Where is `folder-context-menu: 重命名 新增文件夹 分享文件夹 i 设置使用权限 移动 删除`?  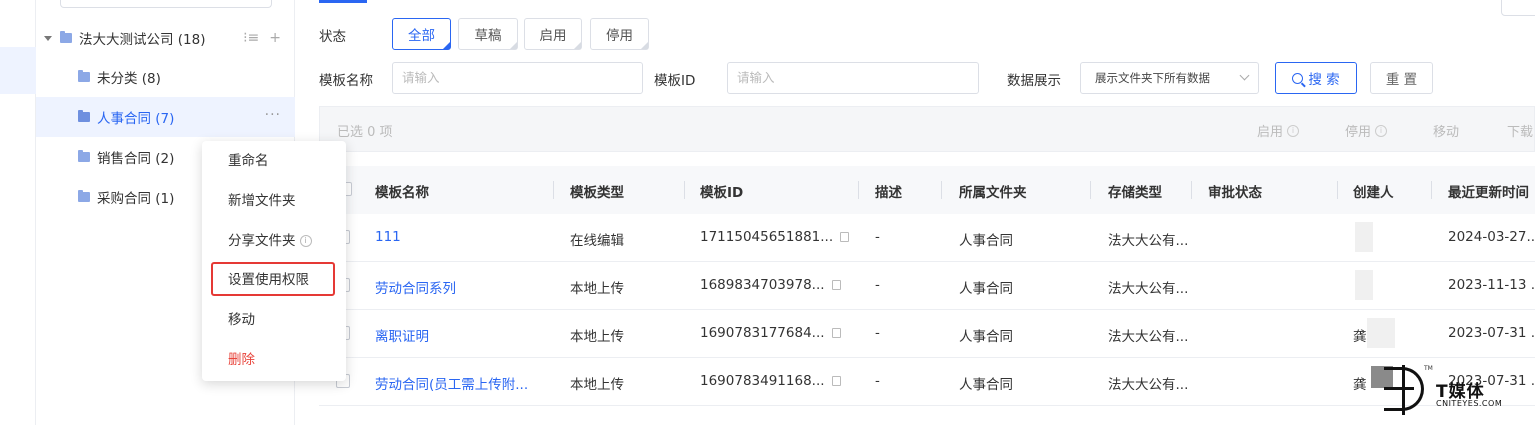
folder-context-menu: 重命名 新增文件夹 分享文件夹 i 设置使用权限 移动 删除 is located at coordinates (274, 261).